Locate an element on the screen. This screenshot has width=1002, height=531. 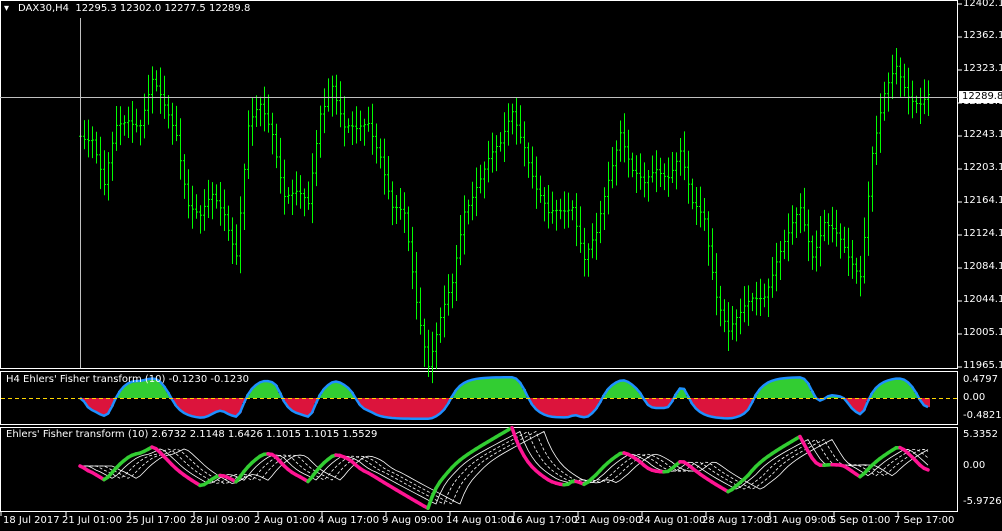
price-tick: 12005.1 is located at coordinates (982, 332).